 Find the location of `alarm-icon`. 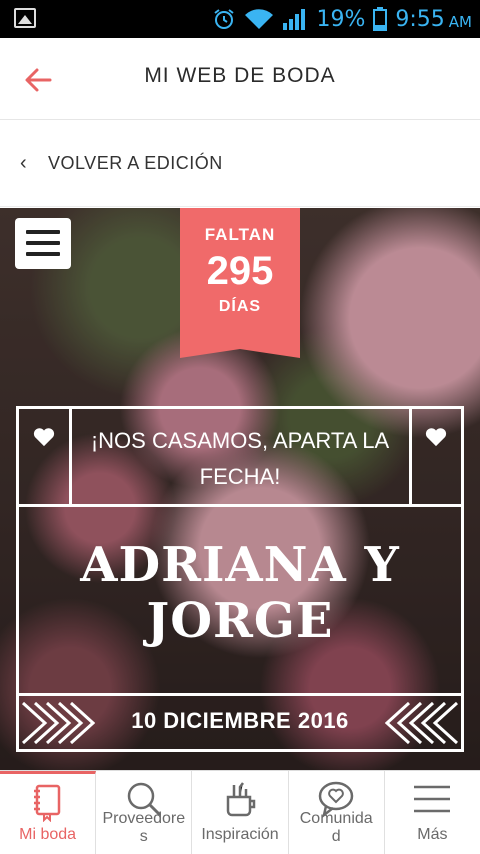

alarm-icon is located at coordinates (224, 19).